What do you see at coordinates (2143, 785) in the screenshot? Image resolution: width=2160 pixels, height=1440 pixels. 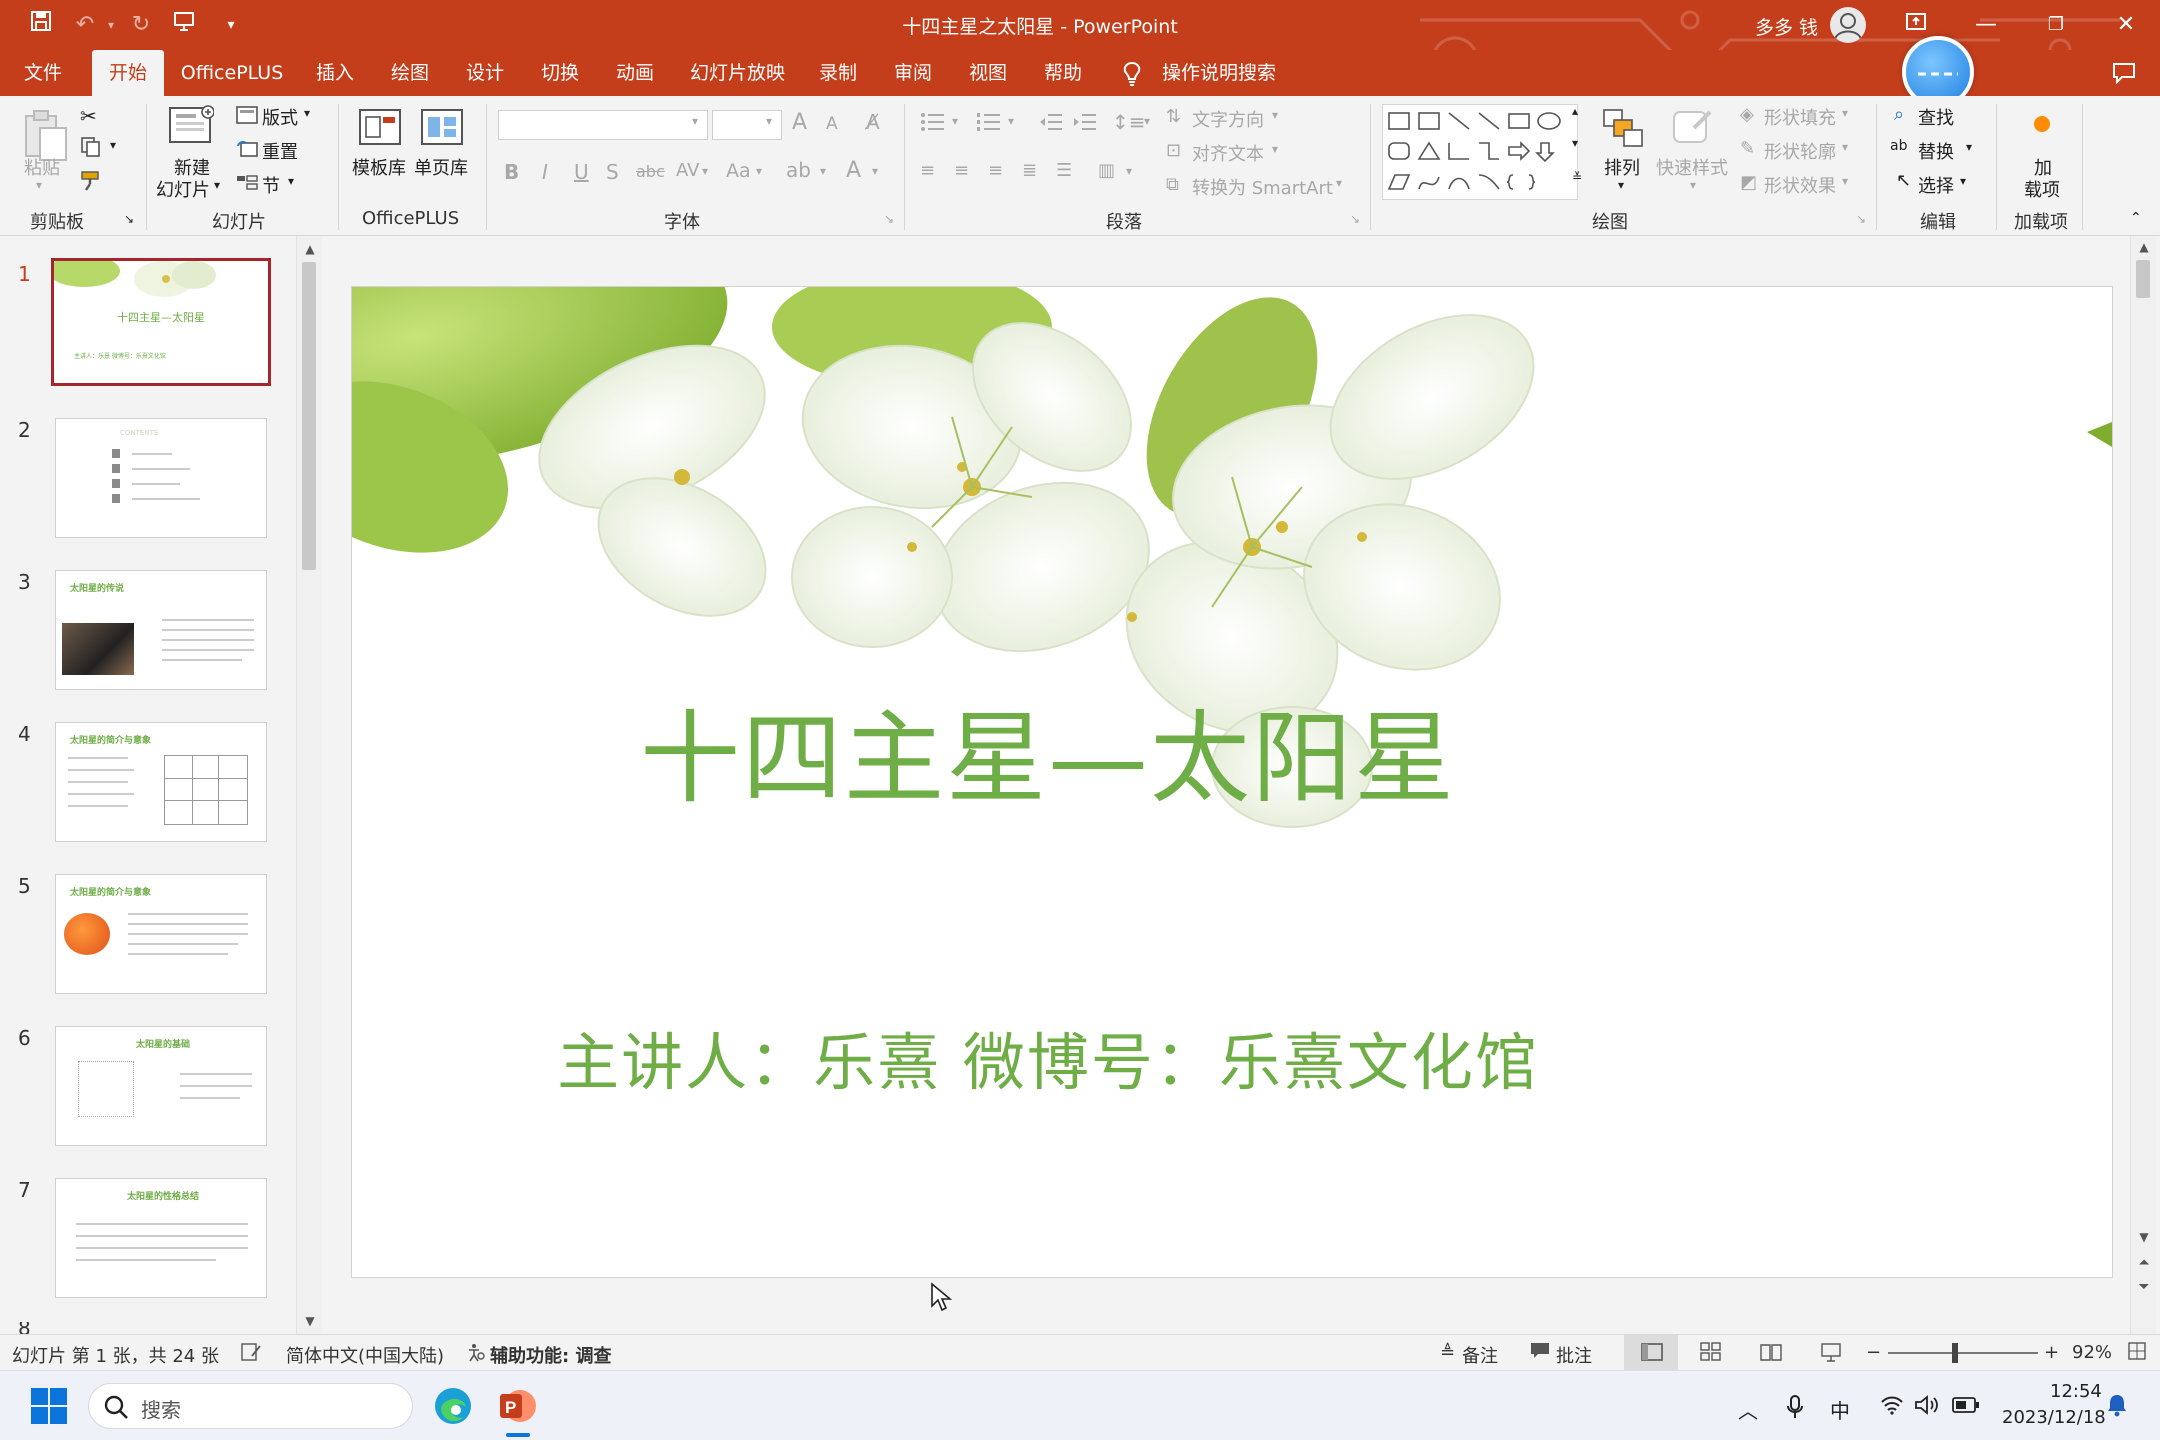 I see `slide-scrollbar: ▲ ▼ ⏶ ⏷` at bounding box center [2143, 785].